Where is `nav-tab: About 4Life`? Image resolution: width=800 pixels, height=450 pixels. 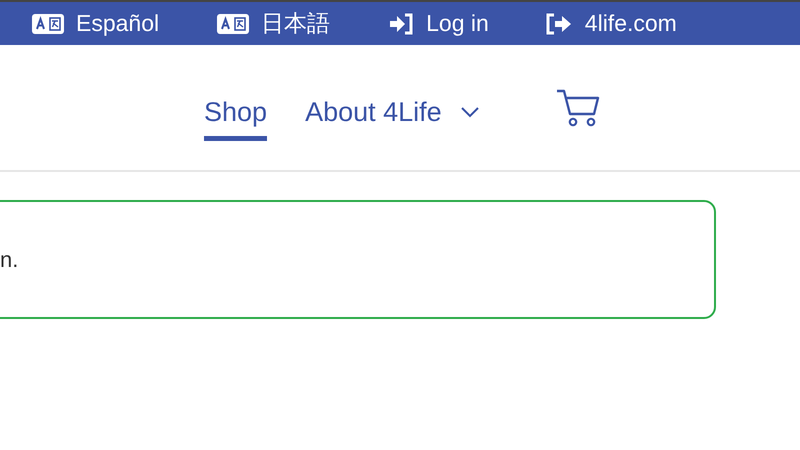
nav-tab: About 4Life is located at coordinates (392, 114).